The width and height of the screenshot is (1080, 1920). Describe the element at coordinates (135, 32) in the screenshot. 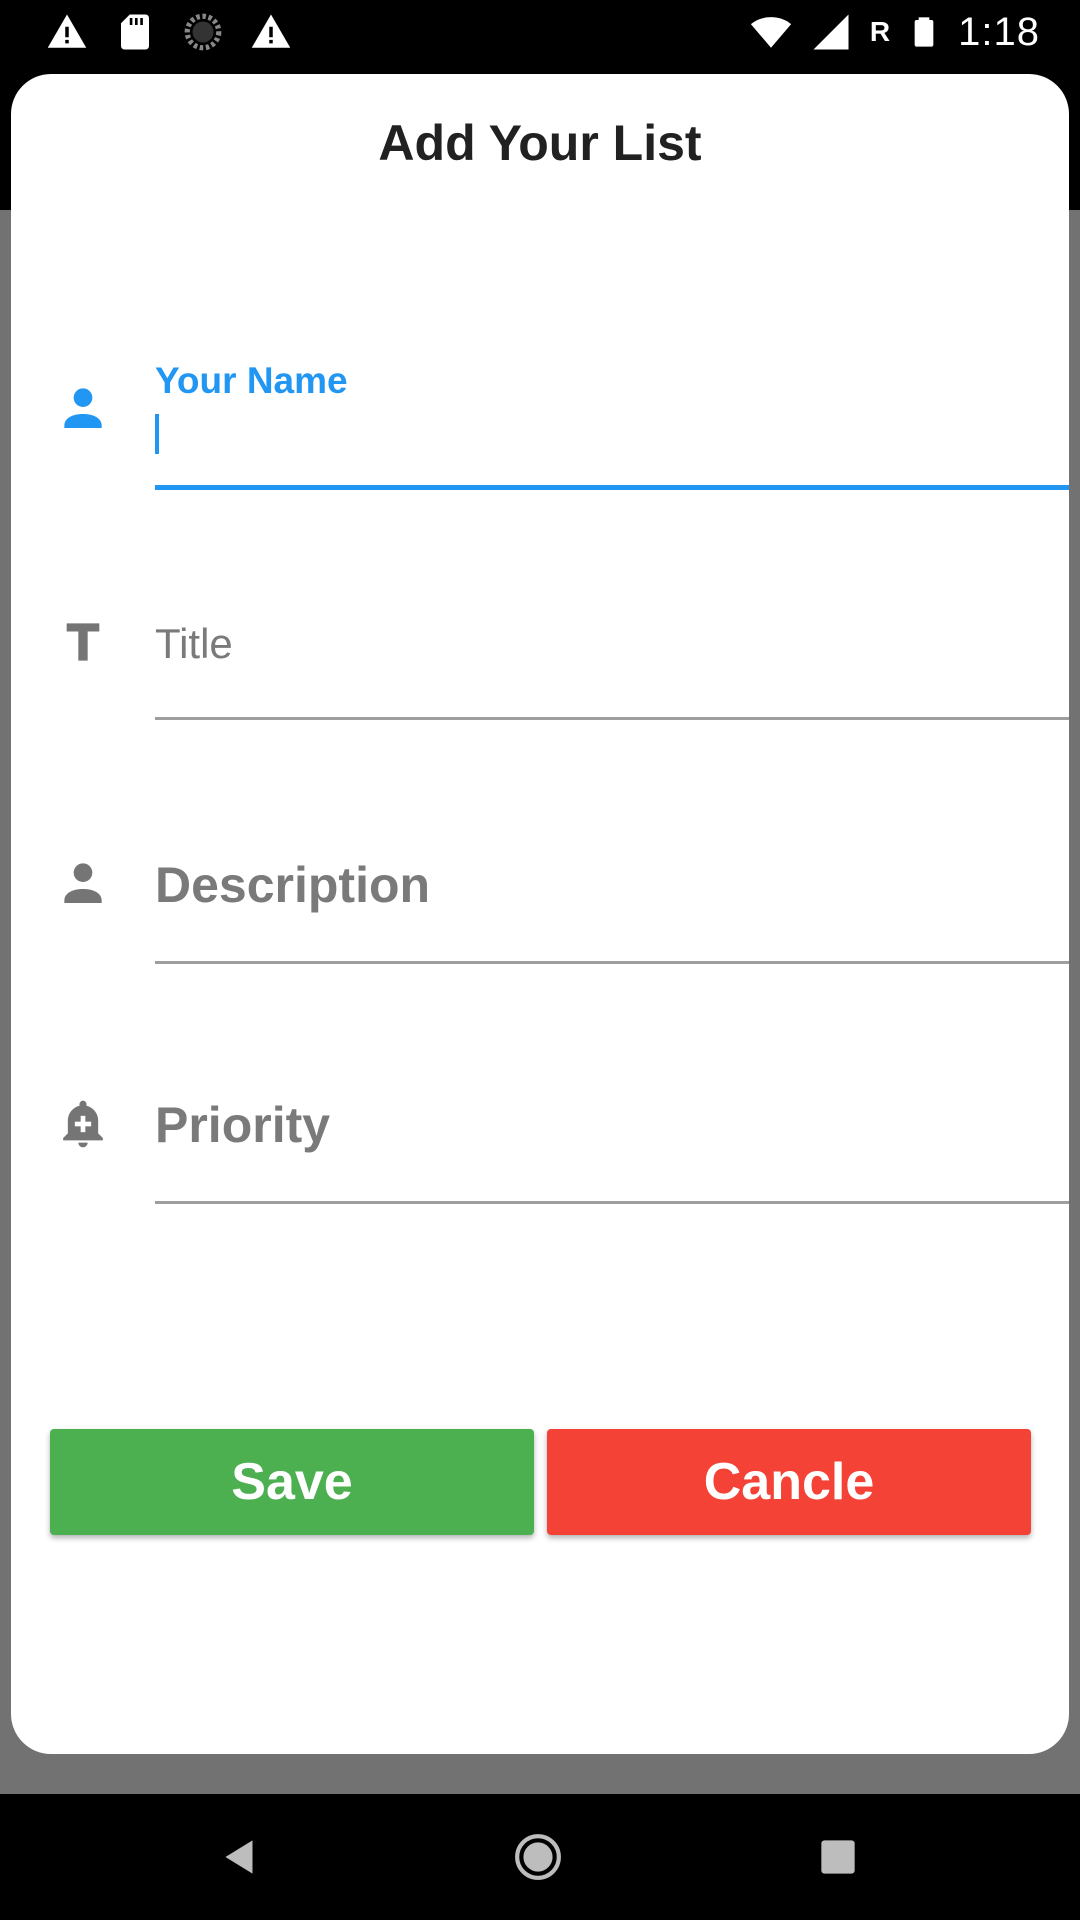

I see `sd-card-icon` at that location.